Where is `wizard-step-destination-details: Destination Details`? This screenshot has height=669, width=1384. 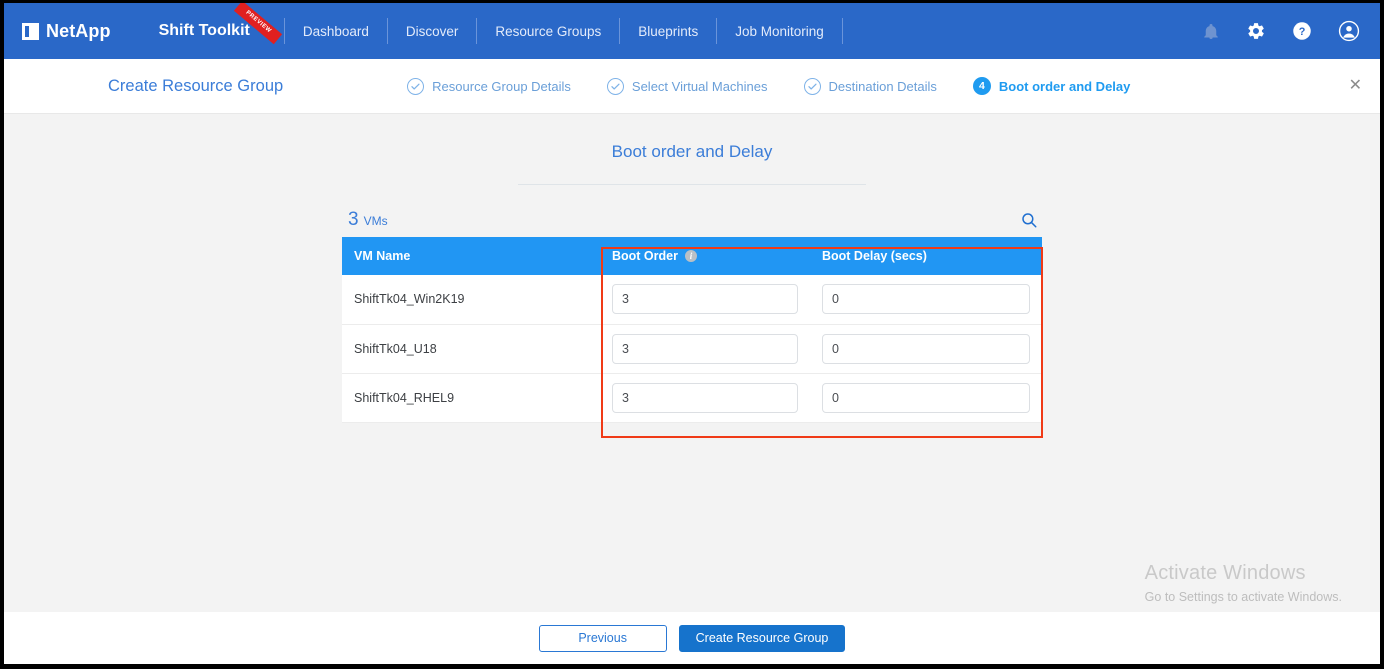 wizard-step-destination-details: Destination Details is located at coordinates (870, 86).